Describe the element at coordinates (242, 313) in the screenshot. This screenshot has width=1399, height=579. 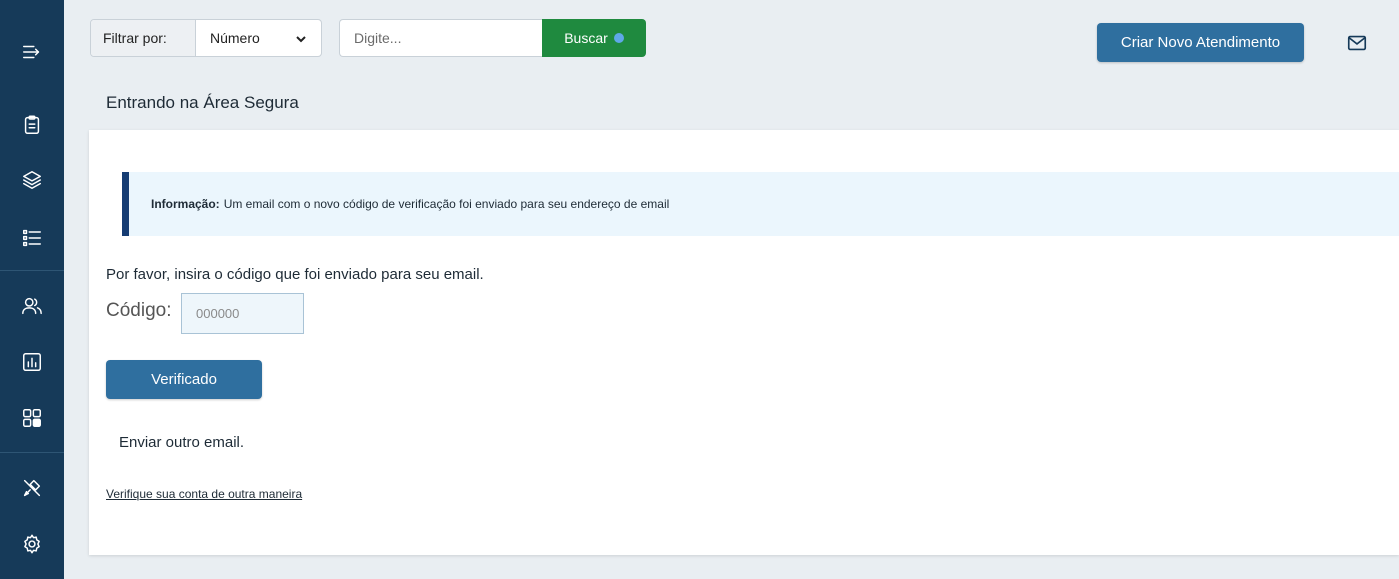
I see `code-input` at that location.